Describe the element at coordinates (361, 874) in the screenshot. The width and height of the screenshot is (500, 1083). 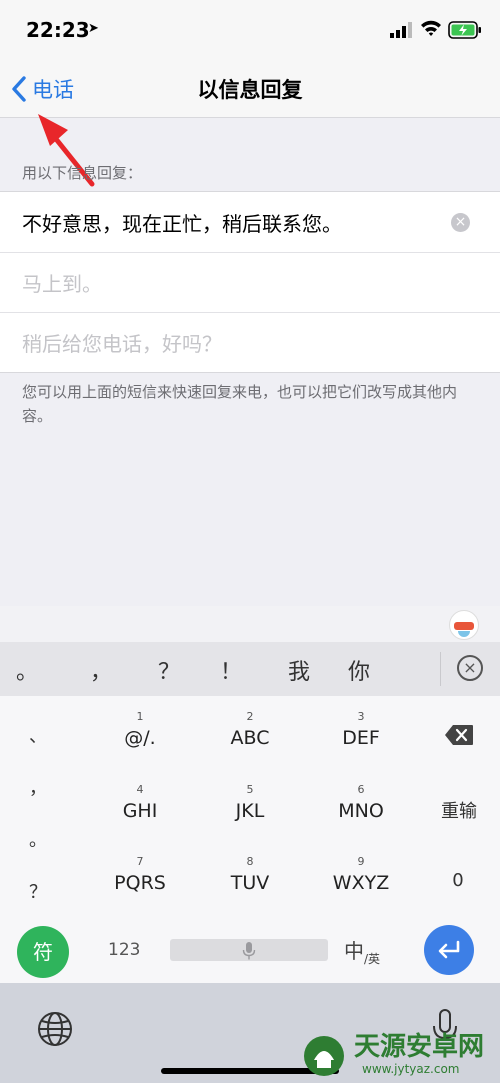
I see `key-9: 9 WXYZ` at that location.